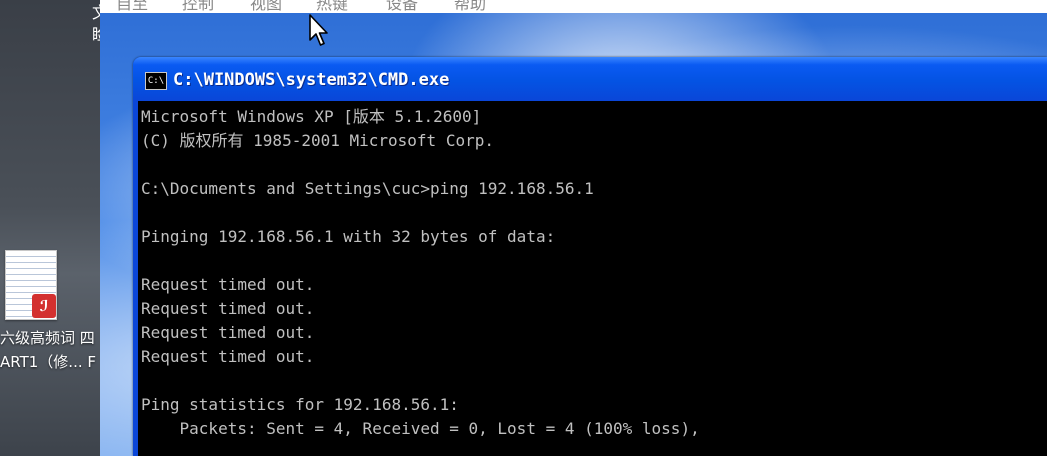 The height and width of the screenshot is (456, 1047). Describe the element at coordinates (470, 6) in the screenshot. I see `vm-menu-help: 帮助` at that location.